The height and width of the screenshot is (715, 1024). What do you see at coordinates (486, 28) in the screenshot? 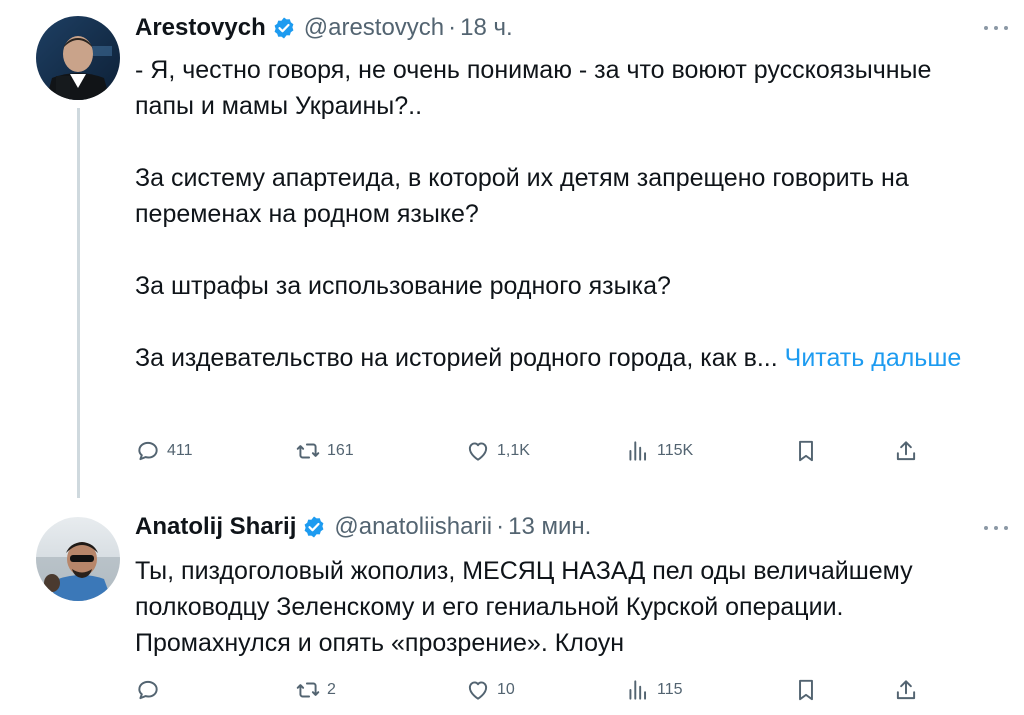
I see `timestamp: 18 ч.` at bounding box center [486, 28].